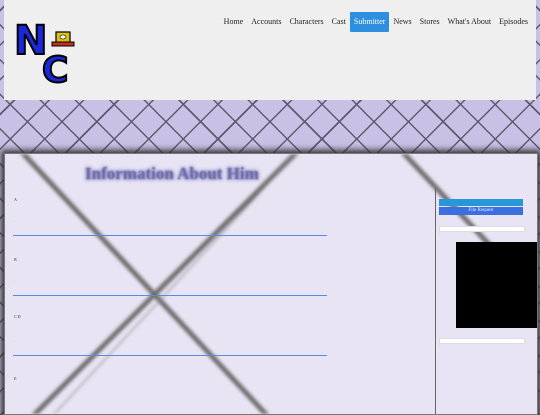  I want to click on nav-item-accounts: Accounts, so click(266, 22).